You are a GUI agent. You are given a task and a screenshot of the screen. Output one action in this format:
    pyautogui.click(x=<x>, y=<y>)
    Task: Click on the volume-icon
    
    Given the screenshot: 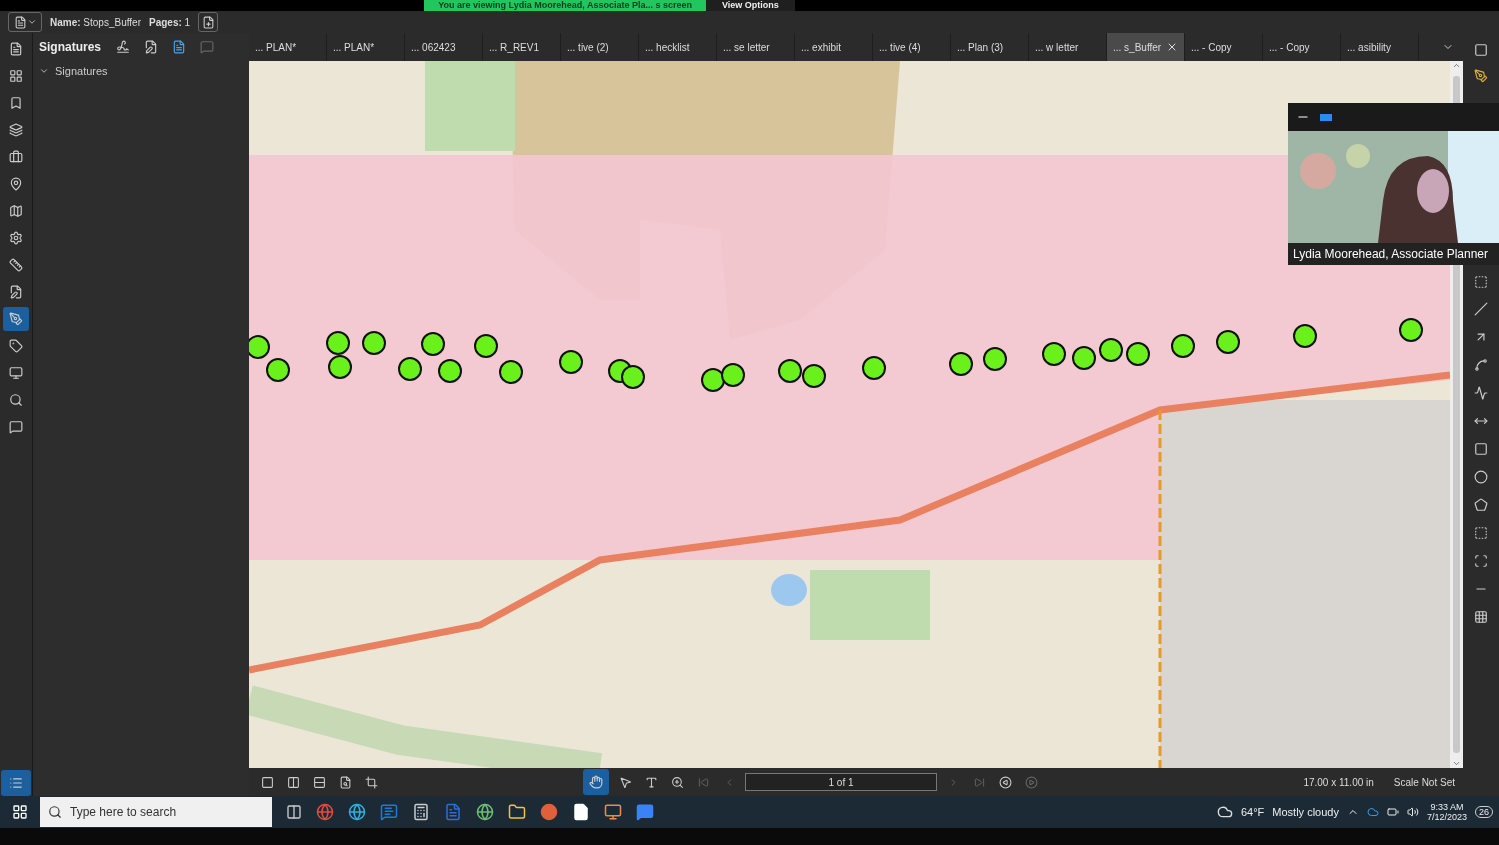 What is the action you would take?
    pyautogui.click(x=1412, y=812)
    